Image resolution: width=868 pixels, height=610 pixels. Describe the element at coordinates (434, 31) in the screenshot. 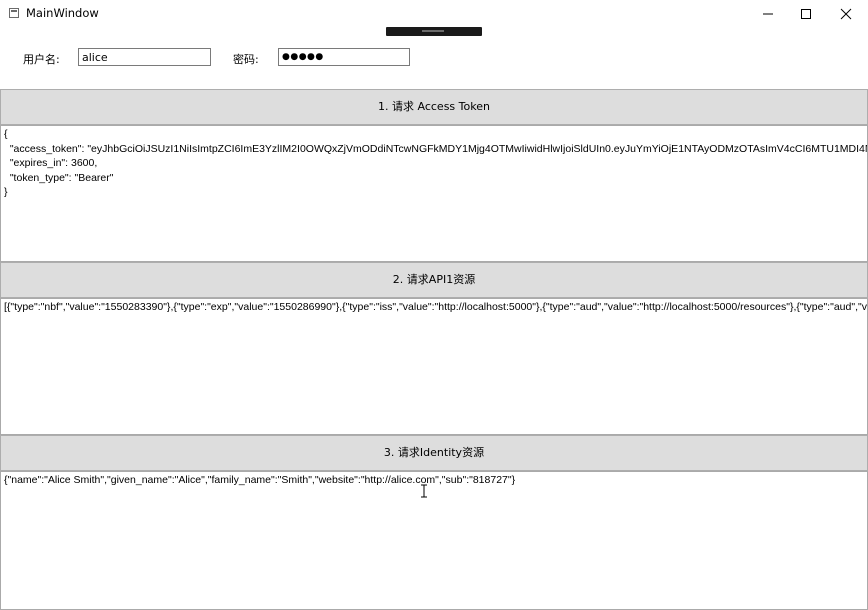

I see `debug-toolbar-handle` at that location.